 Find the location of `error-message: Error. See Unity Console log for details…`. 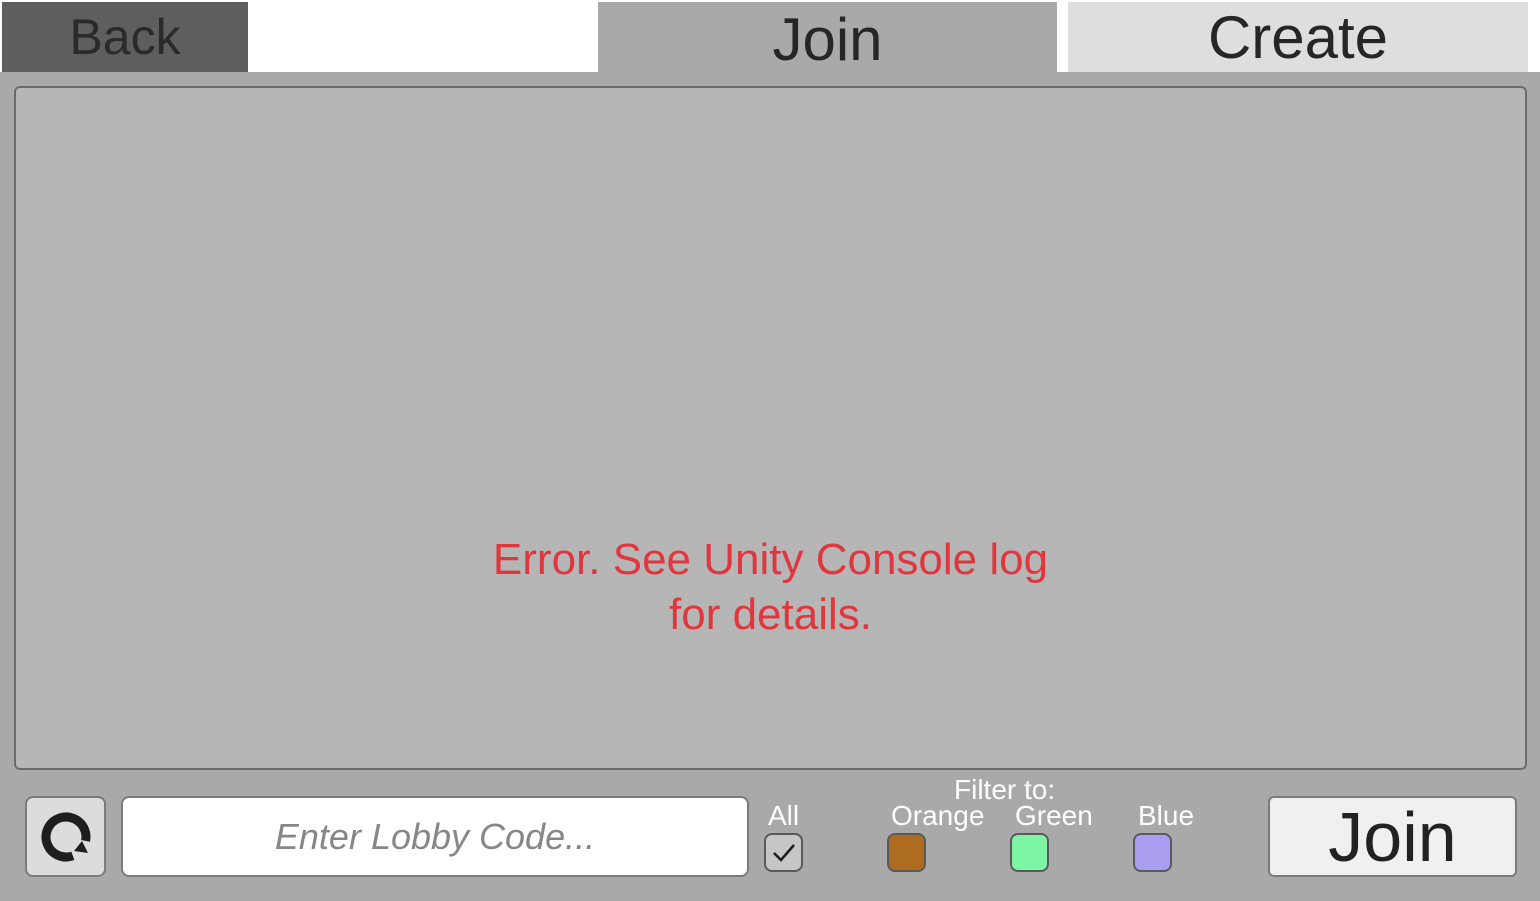

error-message: Error. See Unity Console log for details… is located at coordinates (770, 587).